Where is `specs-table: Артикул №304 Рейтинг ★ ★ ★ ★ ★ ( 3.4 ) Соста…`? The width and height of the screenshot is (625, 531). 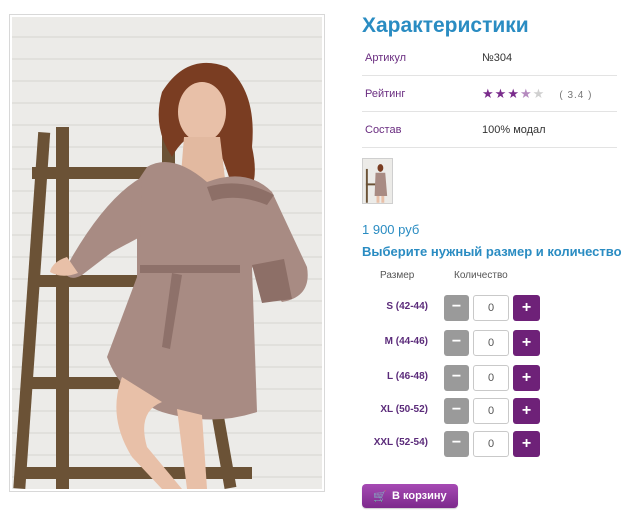 specs-table: Артикул №304 Рейтинг ★ ★ ★ ★ ★ ( 3.4 ) Соста… is located at coordinates (489, 94).